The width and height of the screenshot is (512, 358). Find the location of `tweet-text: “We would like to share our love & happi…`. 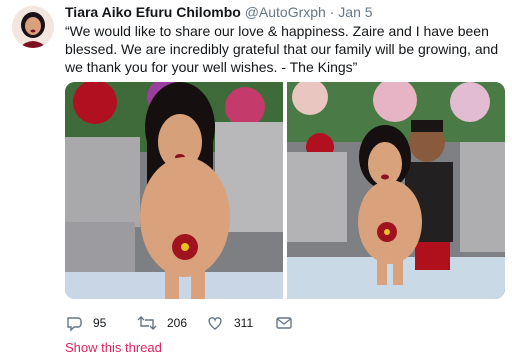

tweet-text: “We would like to share our love & happi… is located at coordinates (282, 49).